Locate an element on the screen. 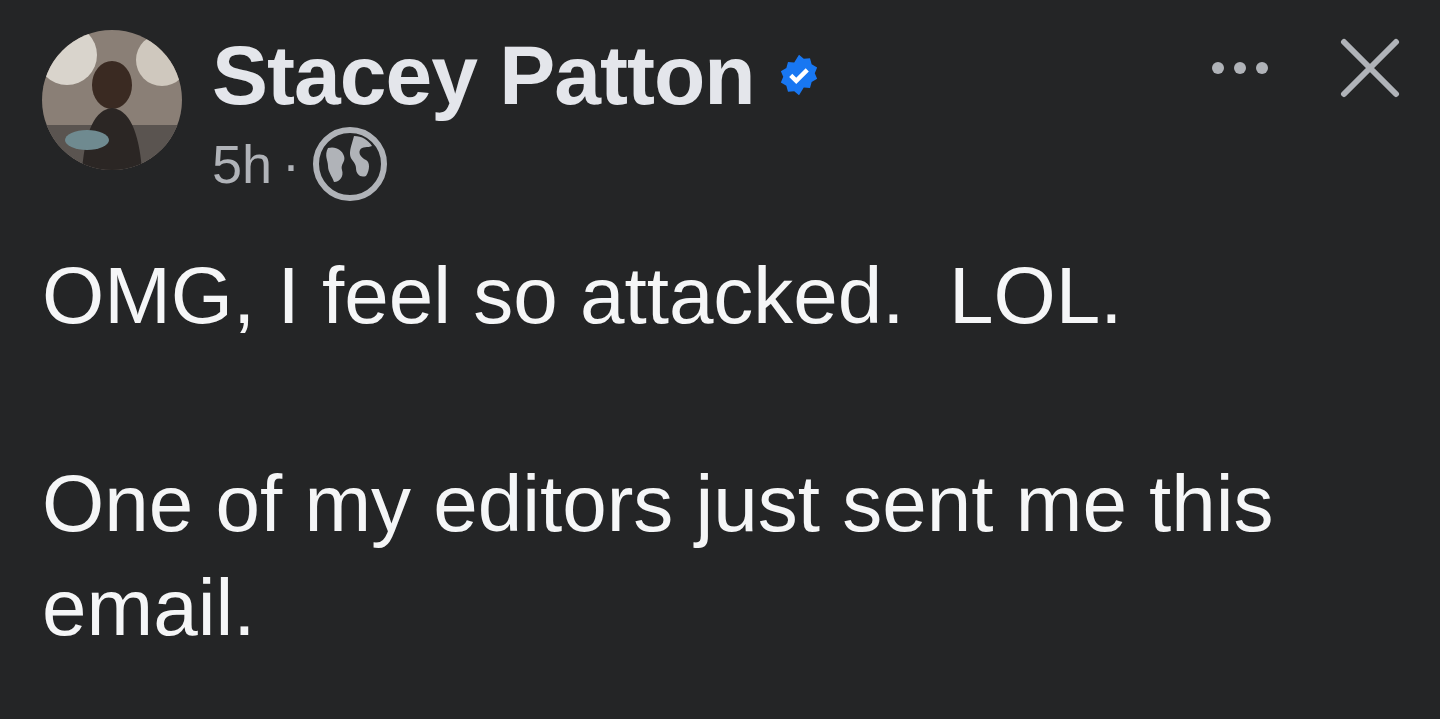 Image resolution: width=1440 pixels, height=719 pixels. author-name: Stacey Patton is located at coordinates (483, 75).